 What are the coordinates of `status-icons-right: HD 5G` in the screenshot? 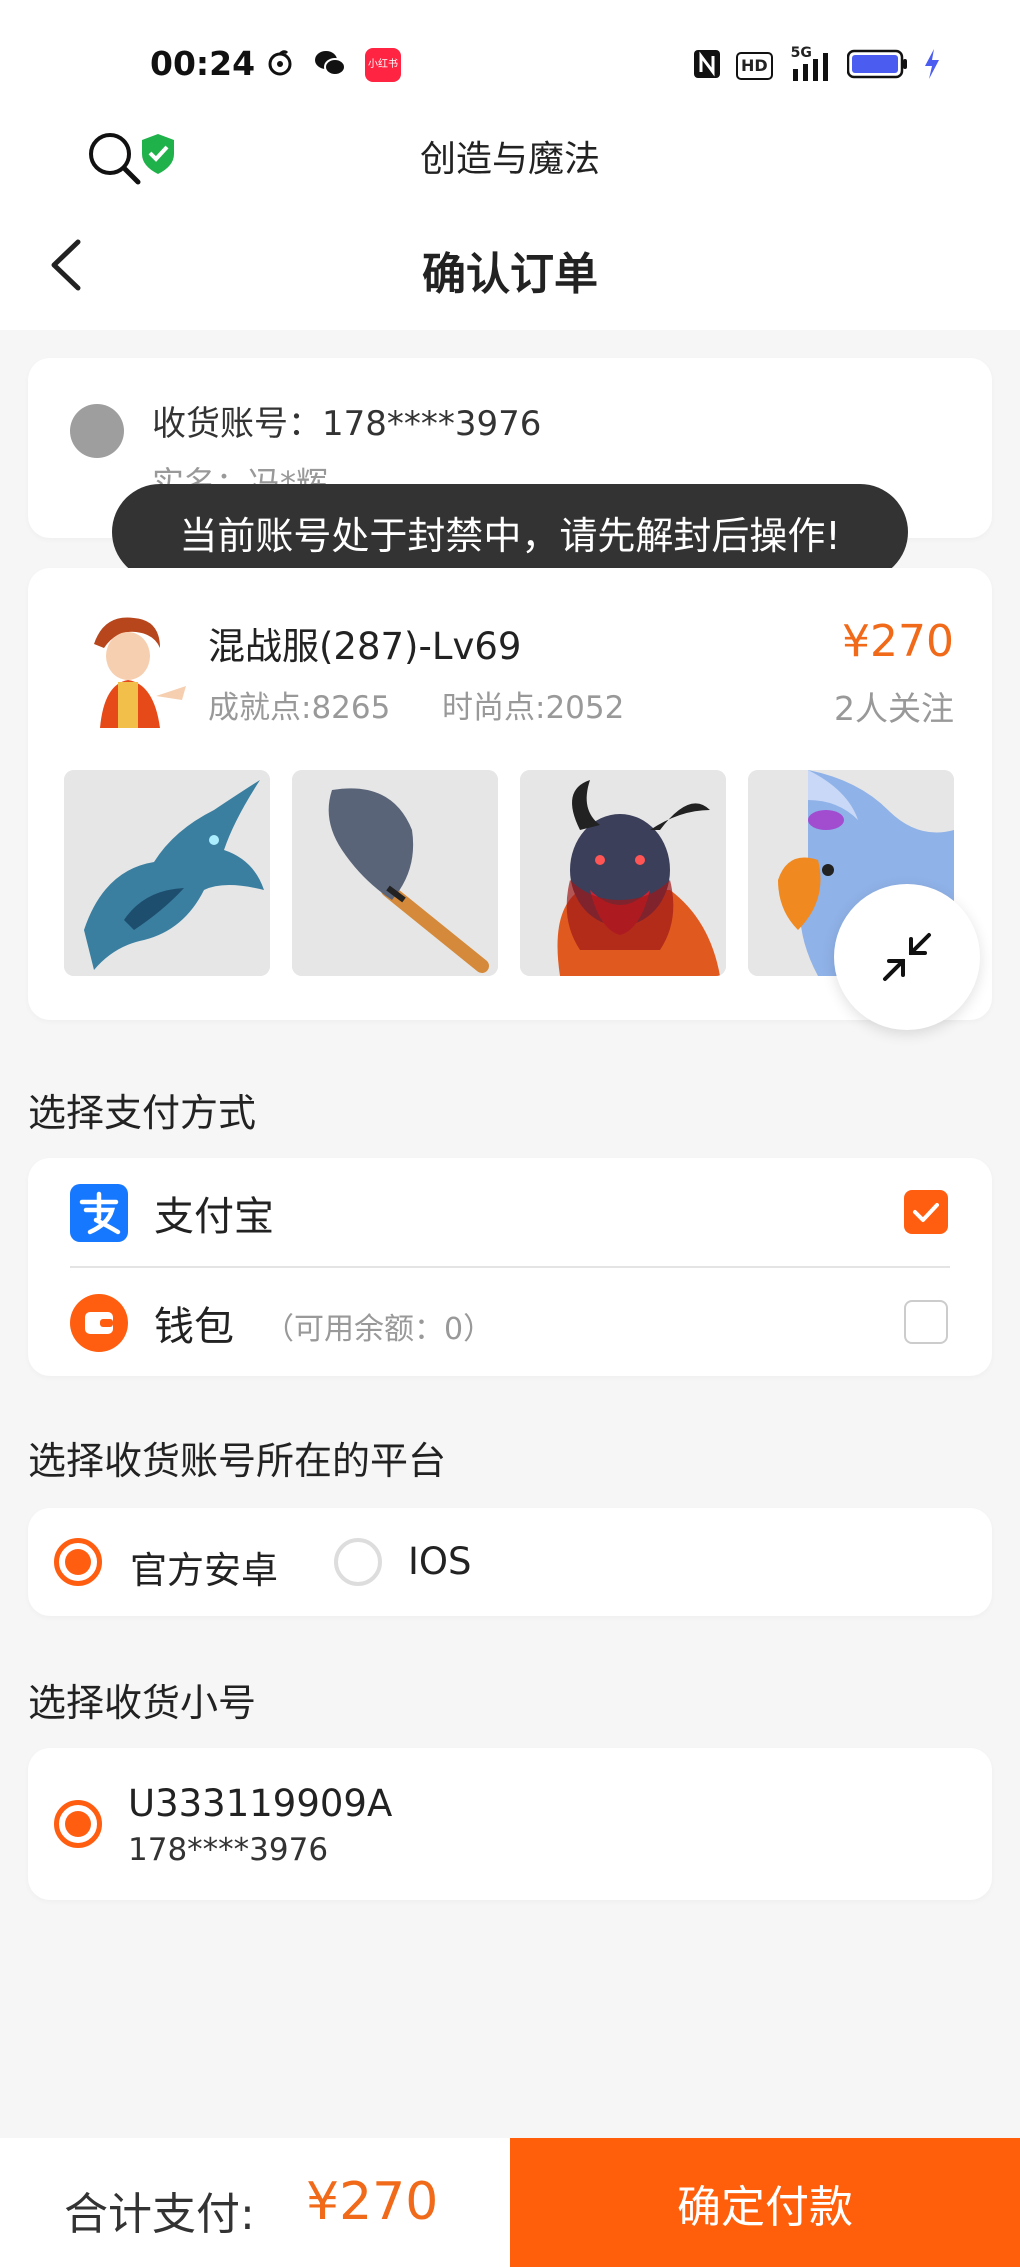 It's located at (816, 64).